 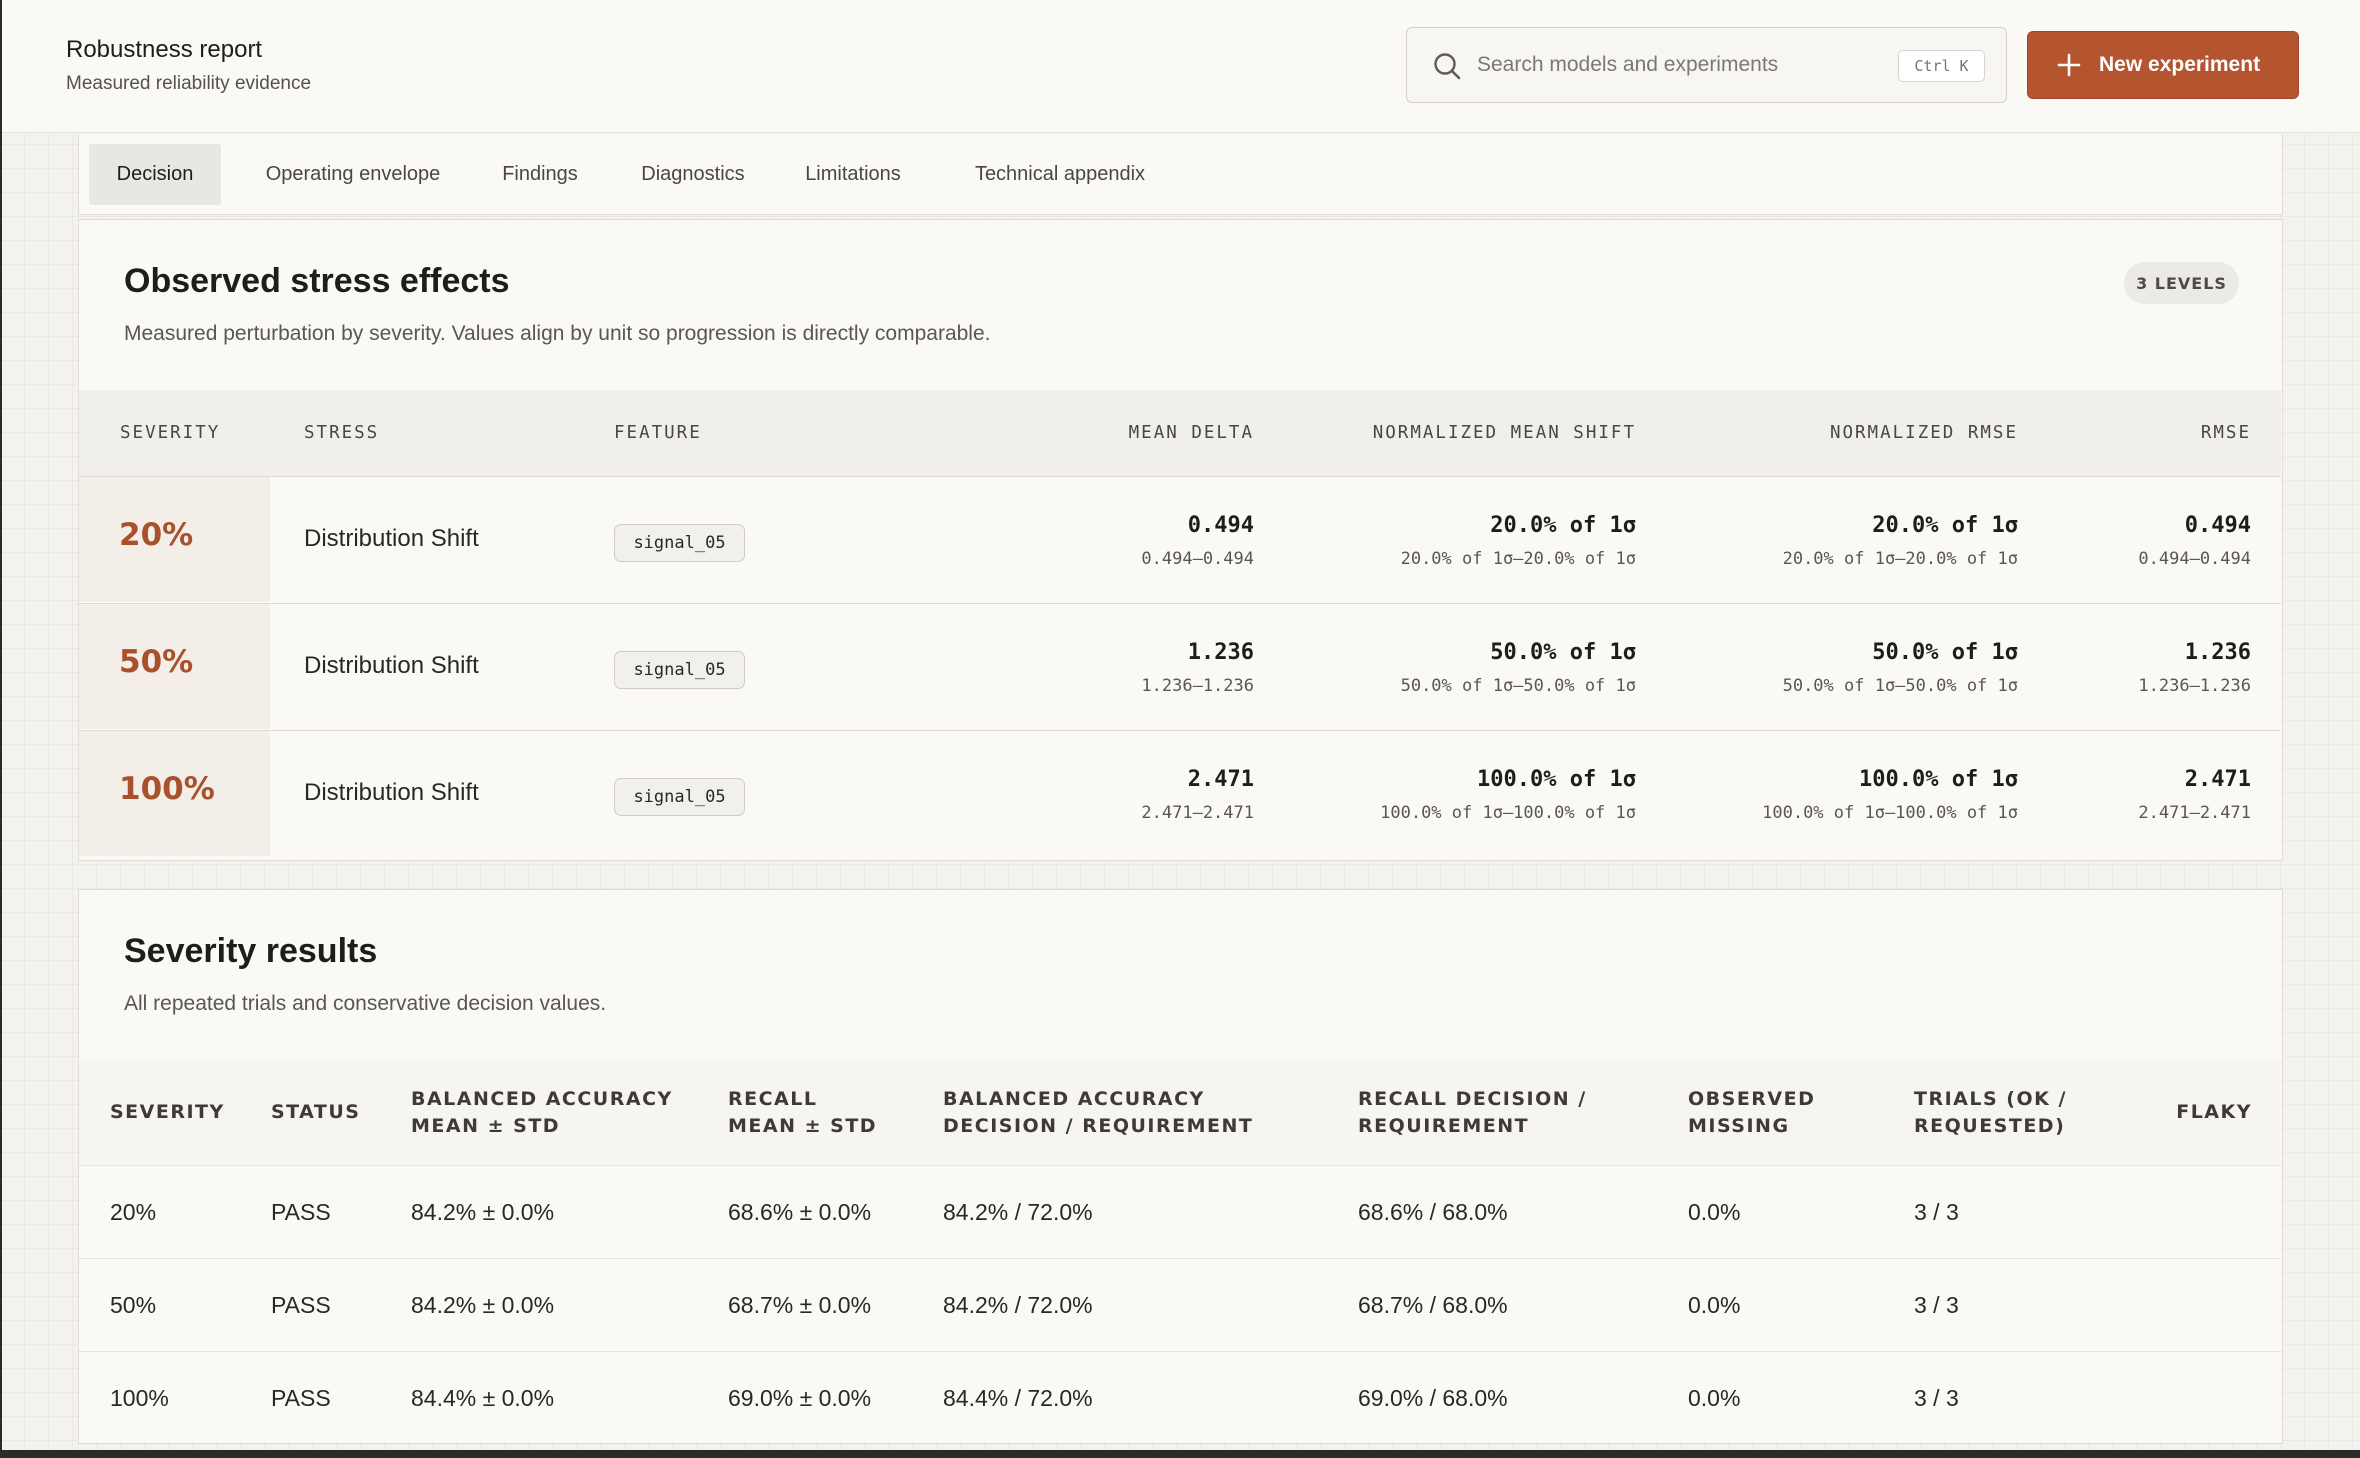 What do you see at coordinates (1197, 686) in the screenshot?
I see `mean-delta-range: 1.236–1.236` at bounding box center [1197, 686].